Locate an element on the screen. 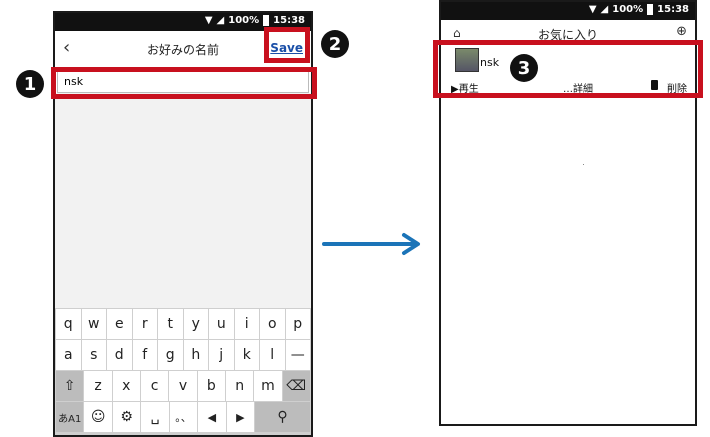  emoji-key: ☺ is located at coordinates (98, 417).